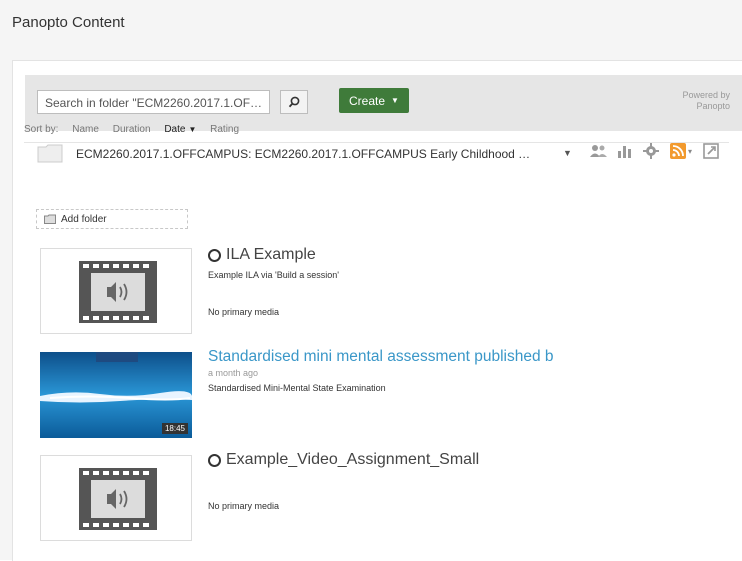  Describe the element at coordinates (567, 153) in the screenshot. I see `folder-dropdown-icon: ▼` at that location.